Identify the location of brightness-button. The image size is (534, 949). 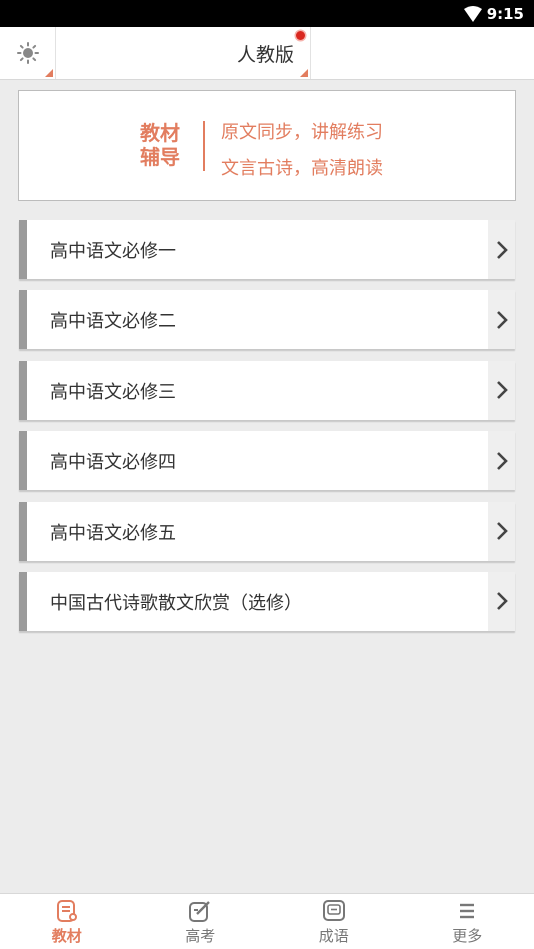
(28, 53).